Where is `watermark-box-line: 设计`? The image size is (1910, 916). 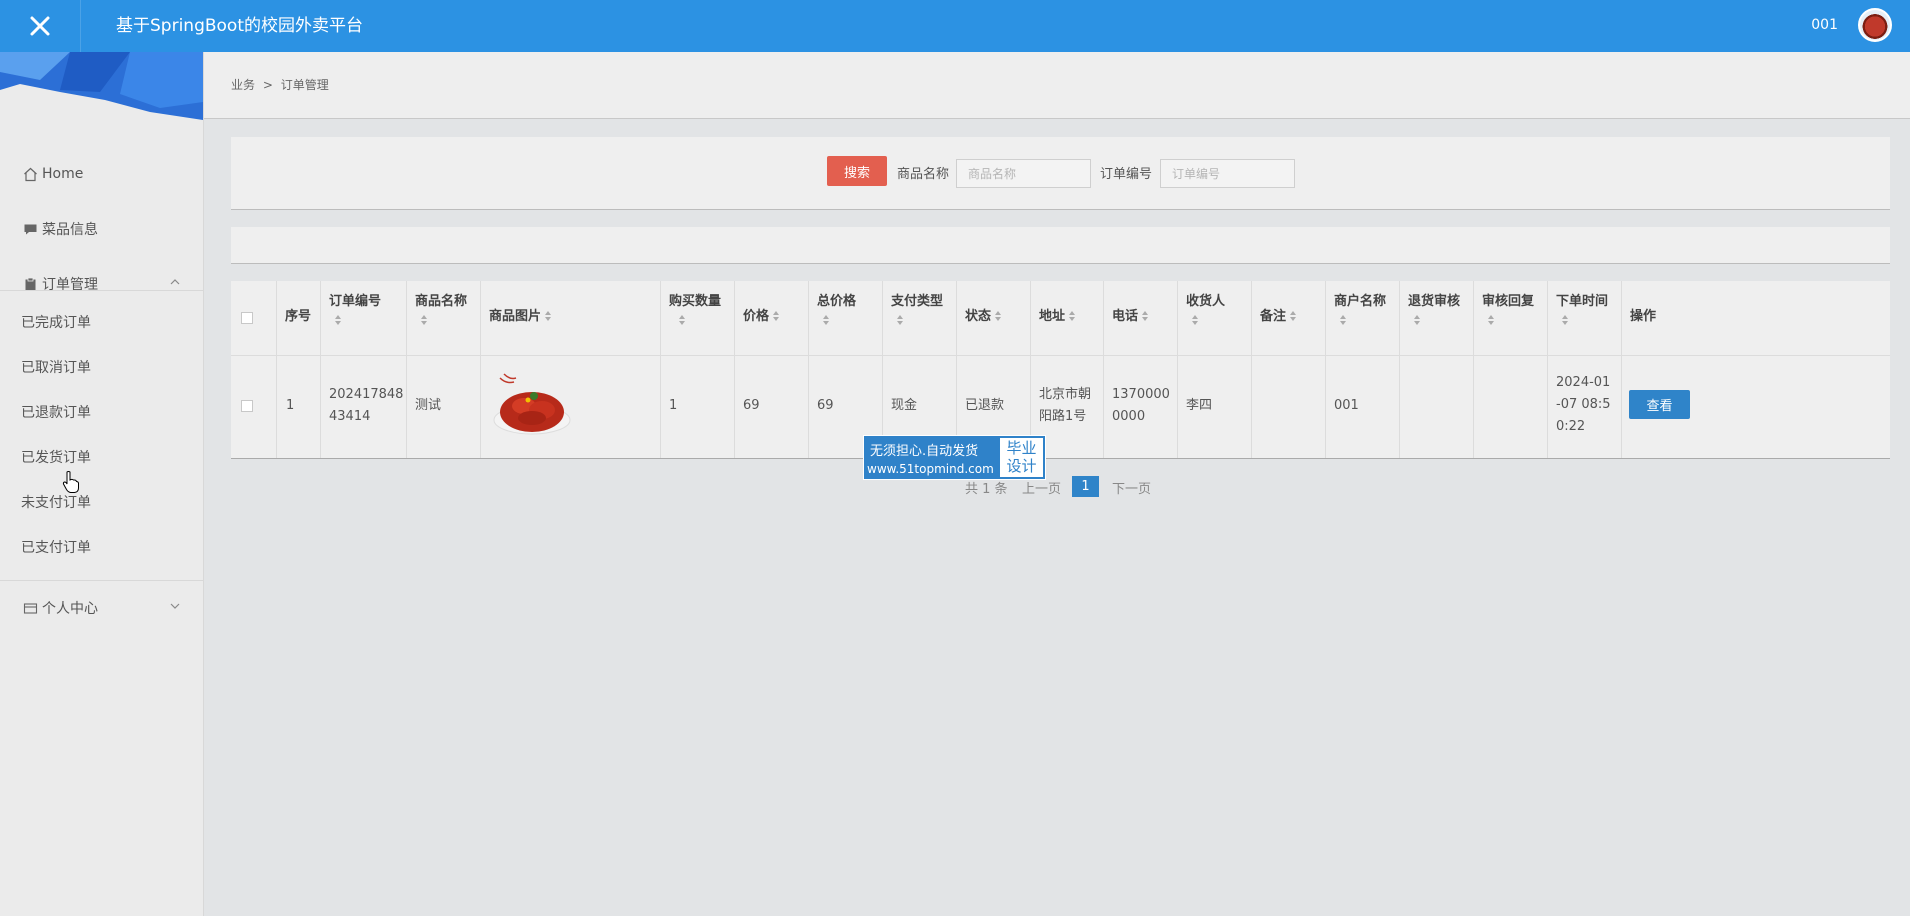 watermark-box-line: 设计 is located at coordinates (1021, 466).